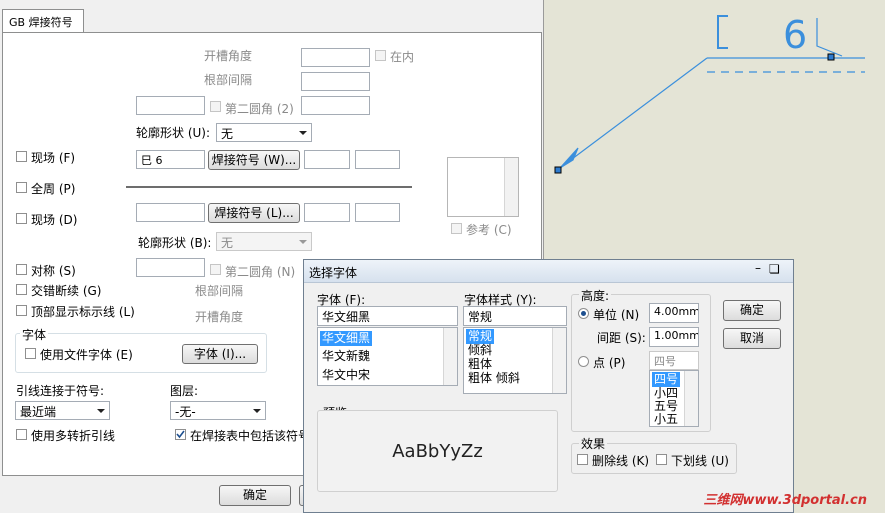 The height and width of the screenshot is (513, 885). Describe the element at coordinates (53, 271) in the screenshot. I see `symmetric-label: 对称 (S)` at that location.